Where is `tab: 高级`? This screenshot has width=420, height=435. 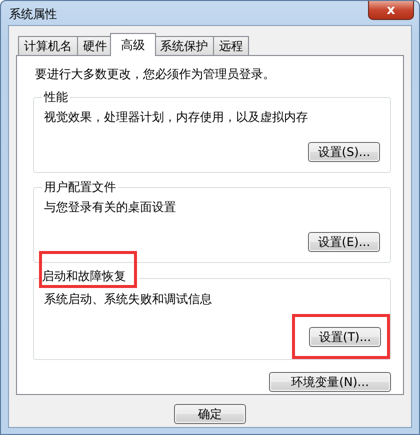 tab: 高级 is located at coordinates (133, 44).